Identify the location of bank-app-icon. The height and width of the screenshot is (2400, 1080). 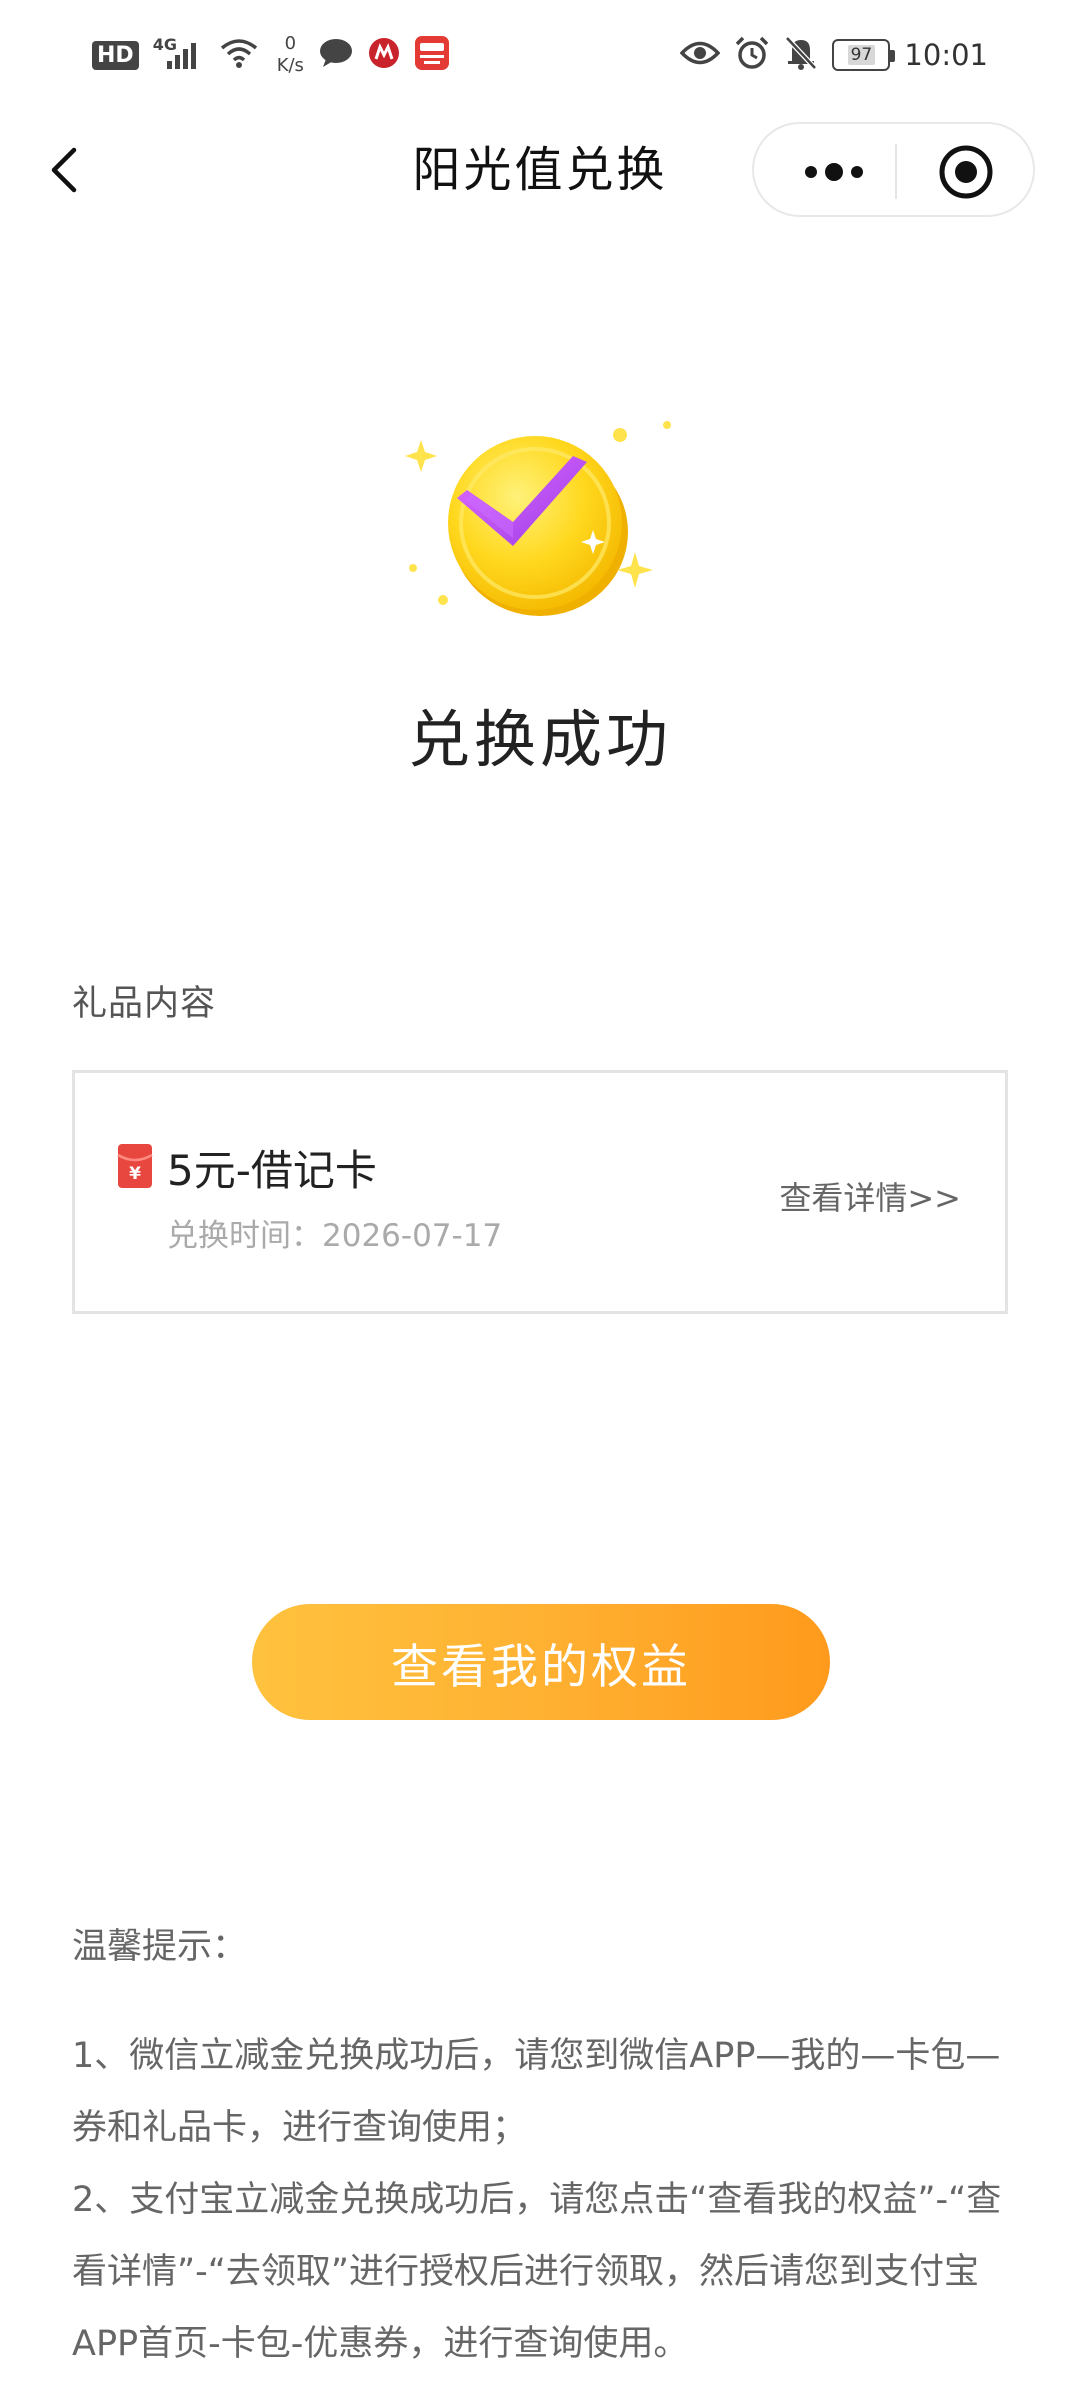
(384, 55).